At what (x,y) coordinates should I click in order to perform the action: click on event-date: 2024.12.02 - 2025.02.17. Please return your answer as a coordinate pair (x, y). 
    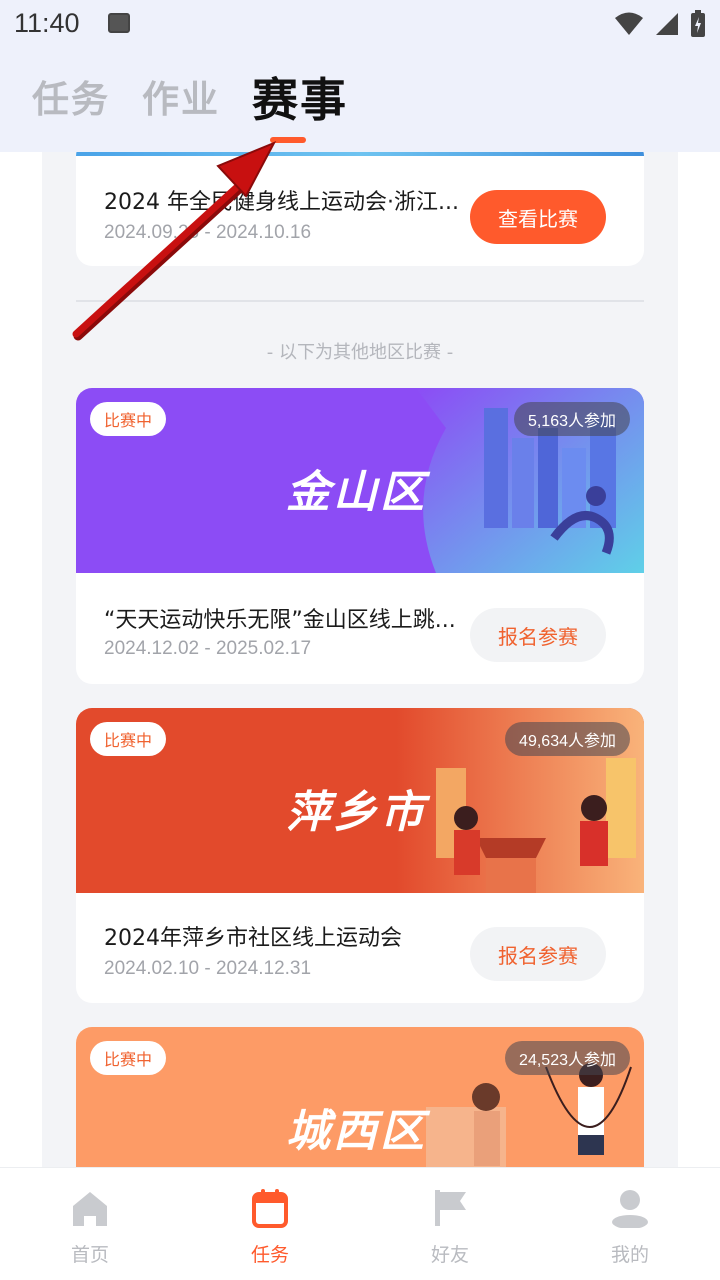
    Looking at the image, I should click on (208, 648).